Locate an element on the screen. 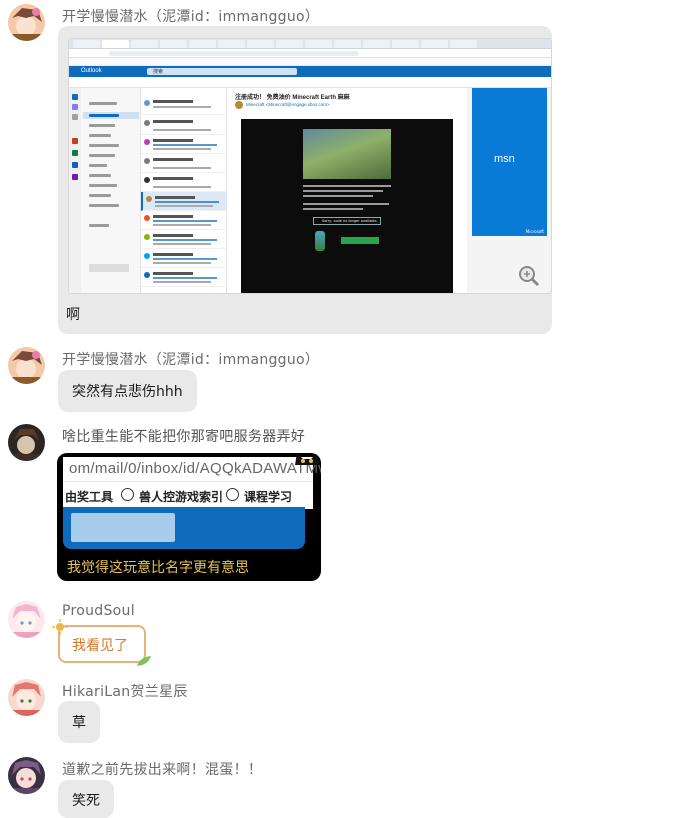 This screenshot has height=818, width=679. url-text: om/mail/0/inbox/id/AQQkADAWATMw is located at coordinates (195, 468).